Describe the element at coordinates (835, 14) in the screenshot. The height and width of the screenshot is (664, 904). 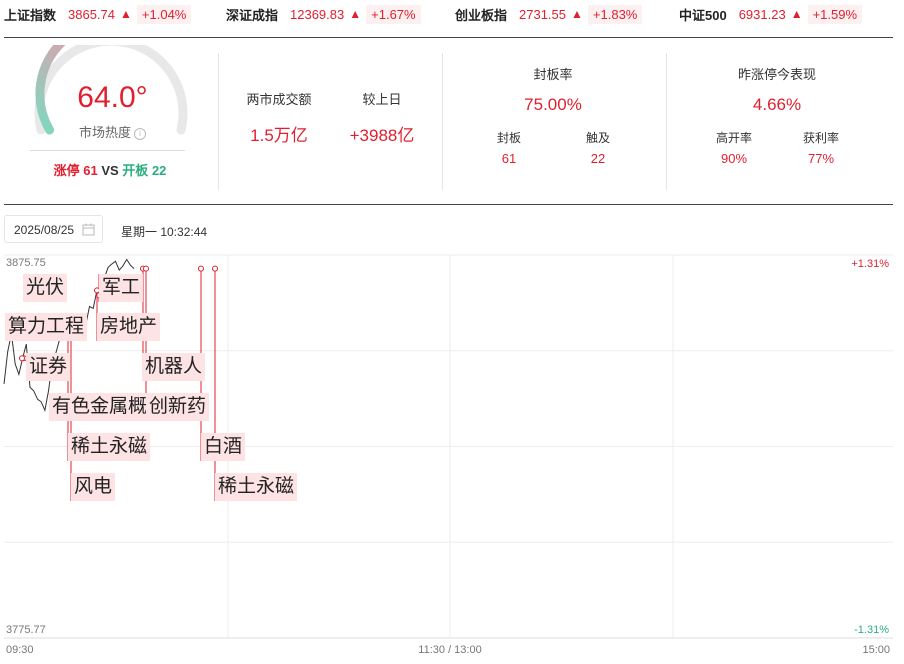
I see `index-change-badge: +1.59%` at that location.